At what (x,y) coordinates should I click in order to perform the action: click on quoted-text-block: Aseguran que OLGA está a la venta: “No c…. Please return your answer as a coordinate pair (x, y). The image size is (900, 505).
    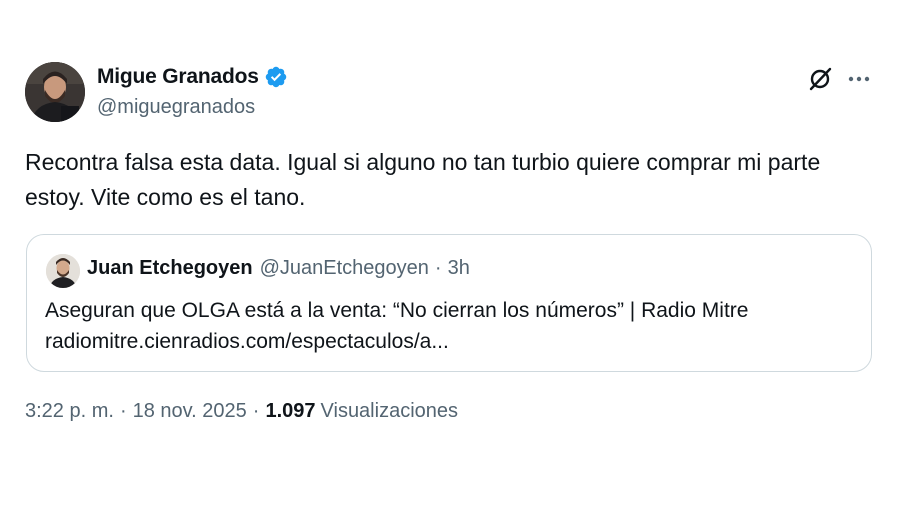
    Looking at the image, I should click on (450, 326).